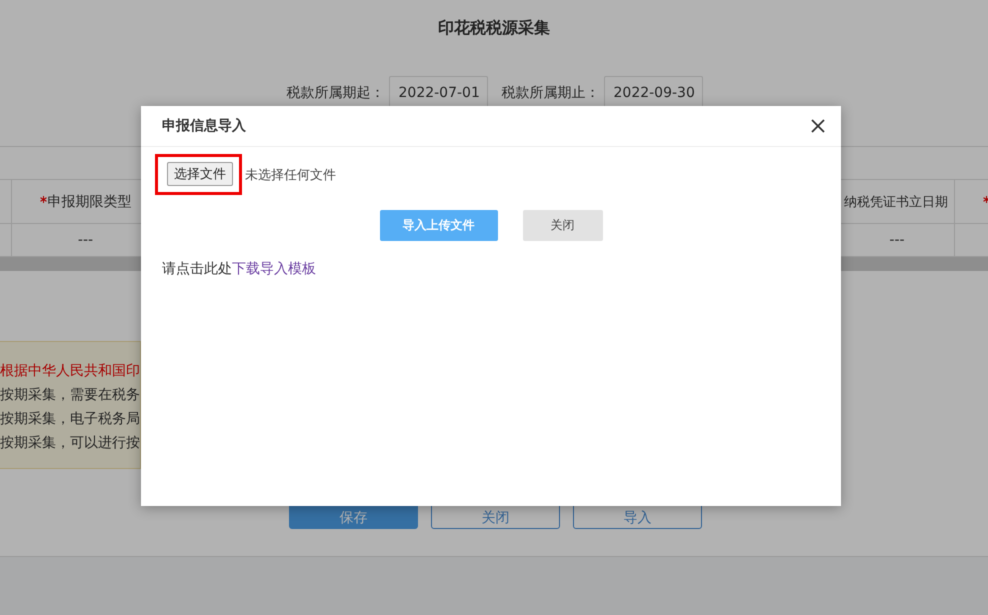 The height and width of the screenshot is (615, 988). Describe the element at coordinates (204, 126) in the screenshot. I see `dialog-title: 申报信息导入` at that location.